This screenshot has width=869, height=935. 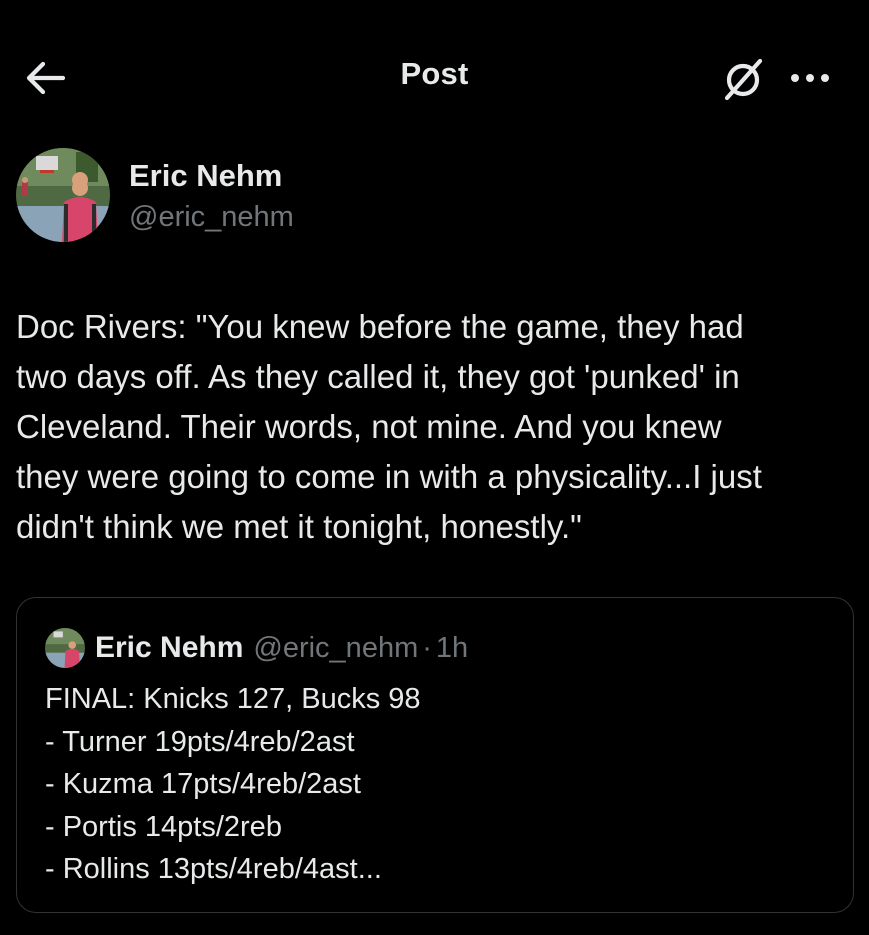 I want to click on post-author: Eric Nehm @eric_nehm, so click(x=436, y=198).